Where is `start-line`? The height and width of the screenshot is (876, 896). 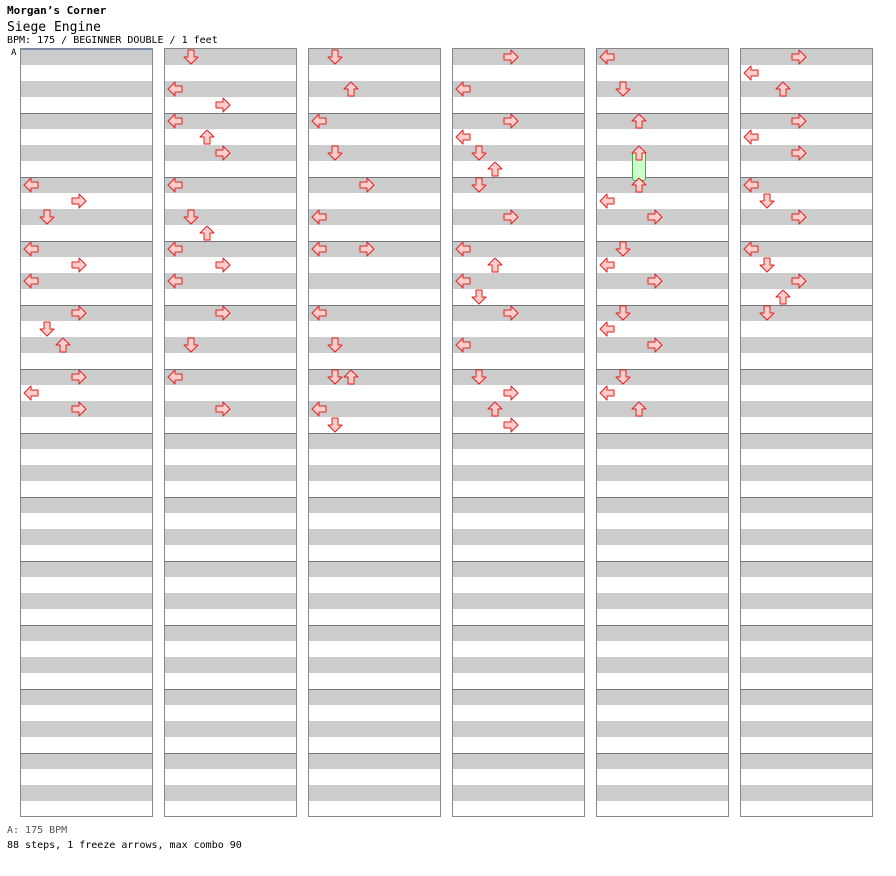 start-line is located at coordinates (86, 49).